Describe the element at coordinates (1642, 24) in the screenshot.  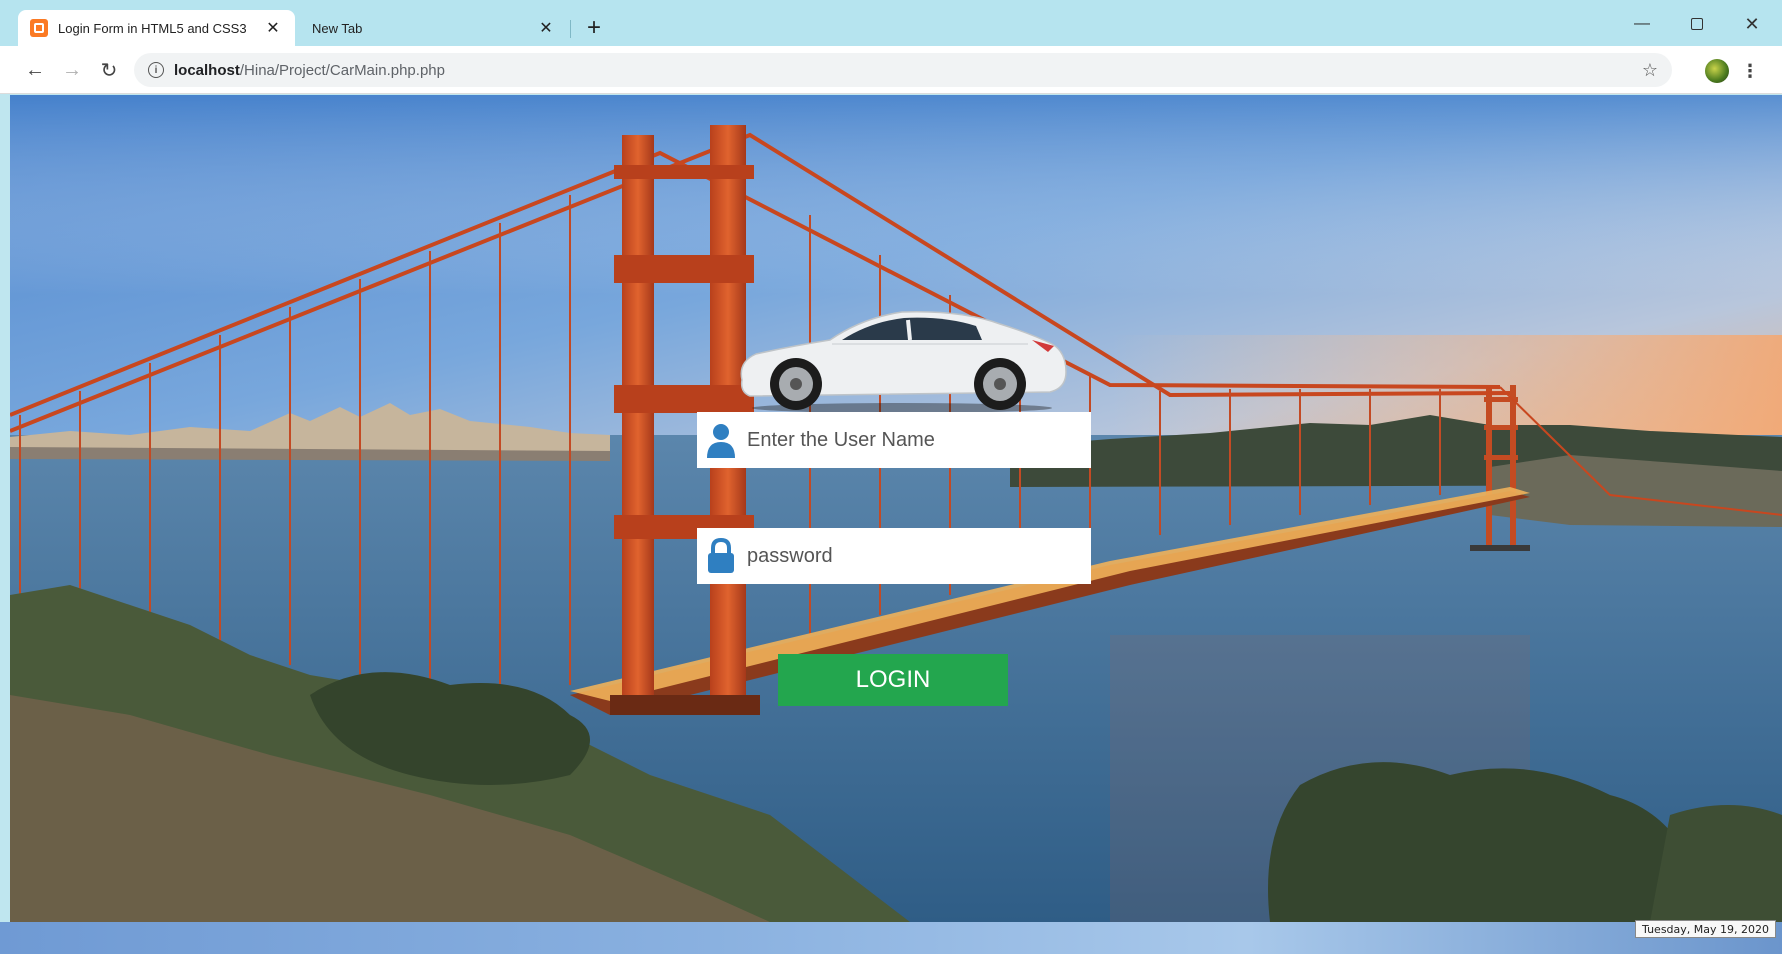
I see `minimize-icon: —` at that location.